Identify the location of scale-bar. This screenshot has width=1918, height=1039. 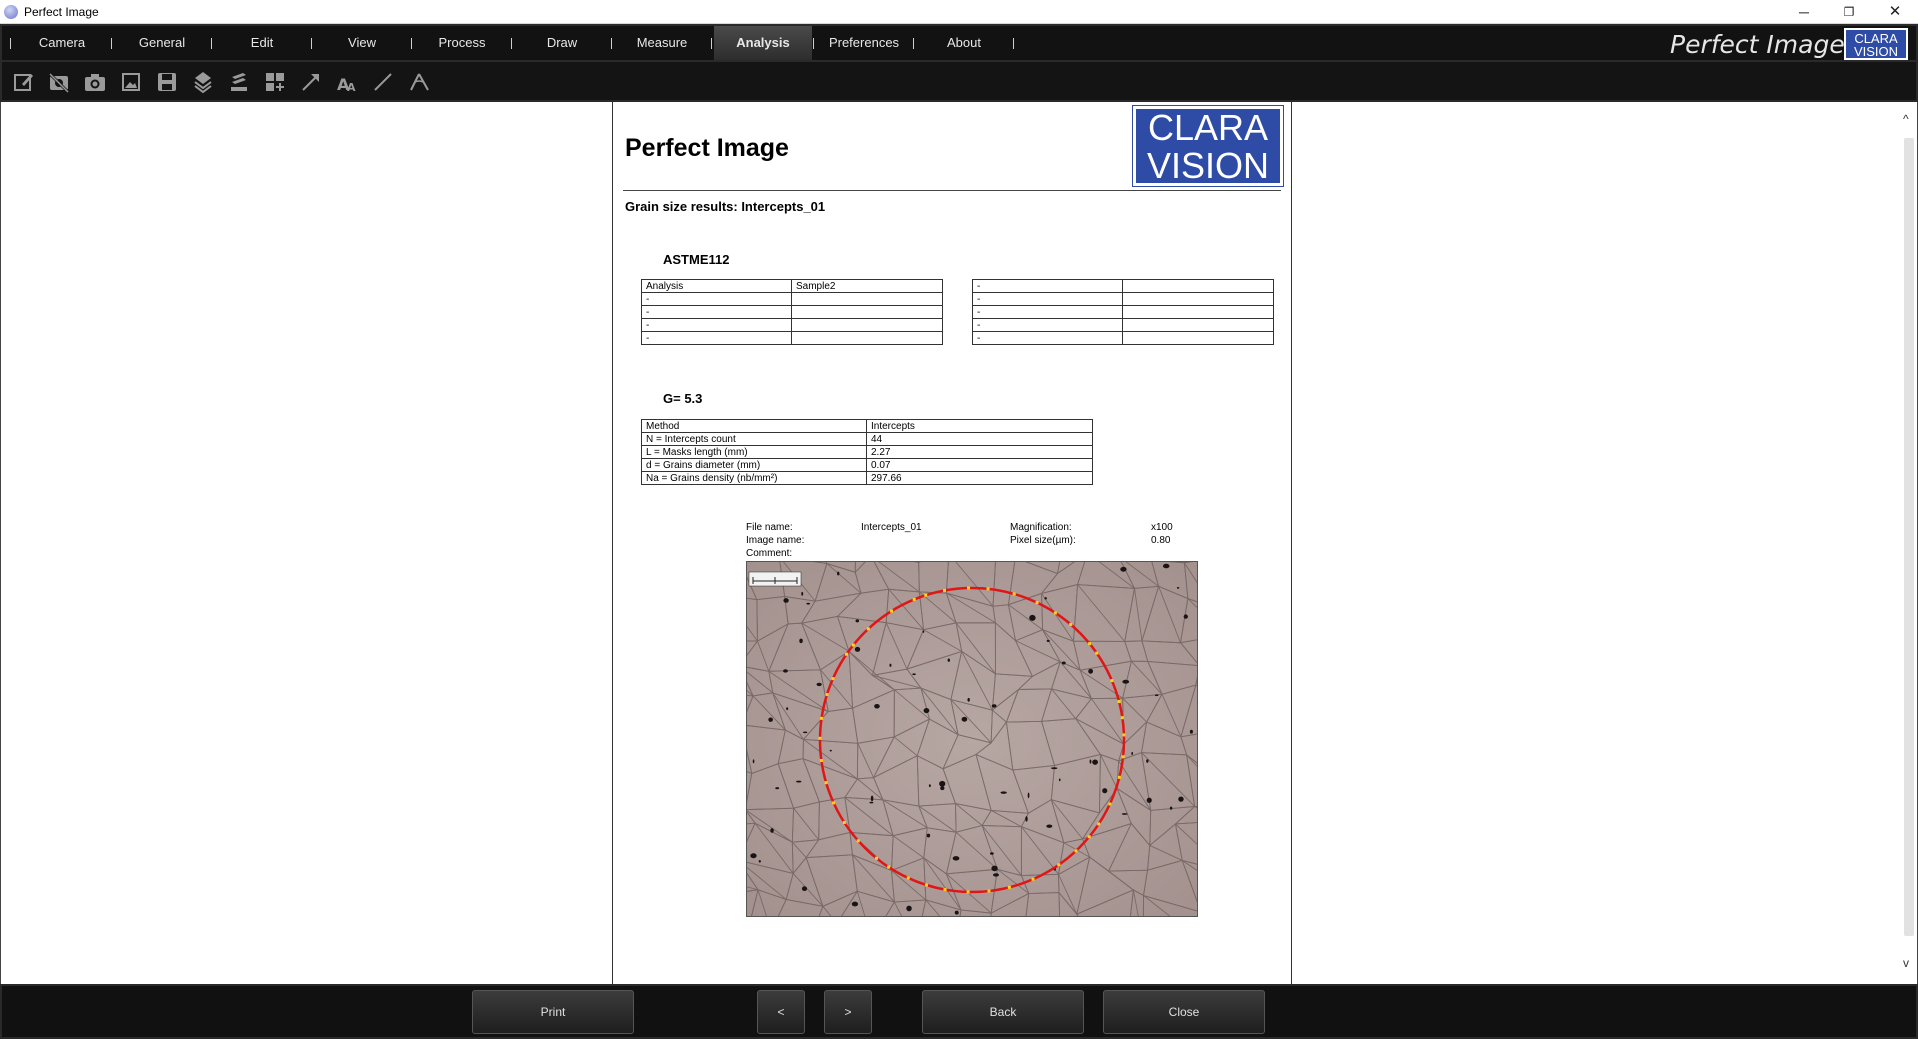
(775, 579).